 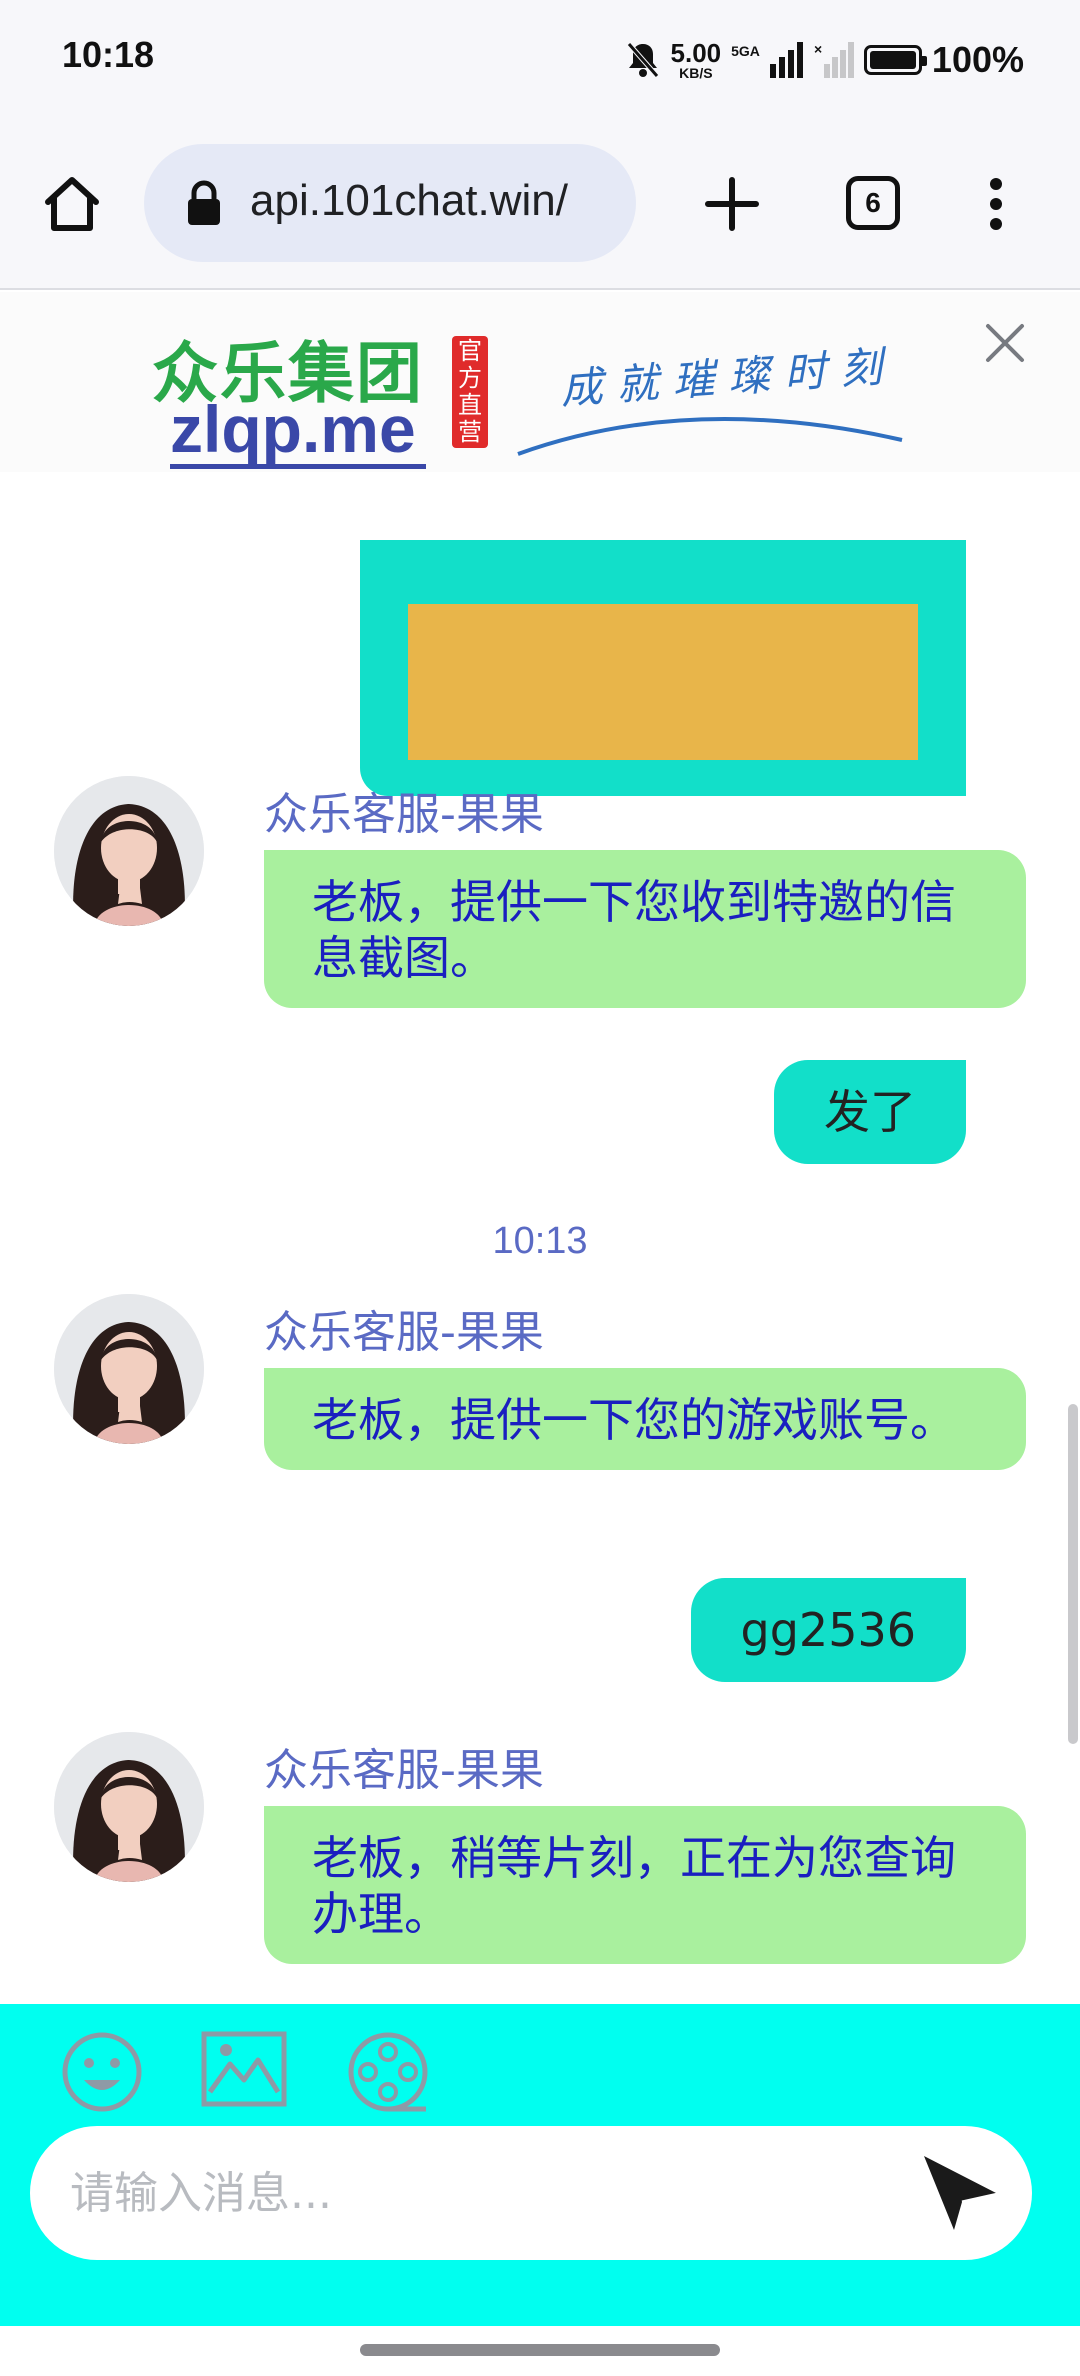 I want to click on outgoing-message: gg2536, so click(x=828, y=1630).